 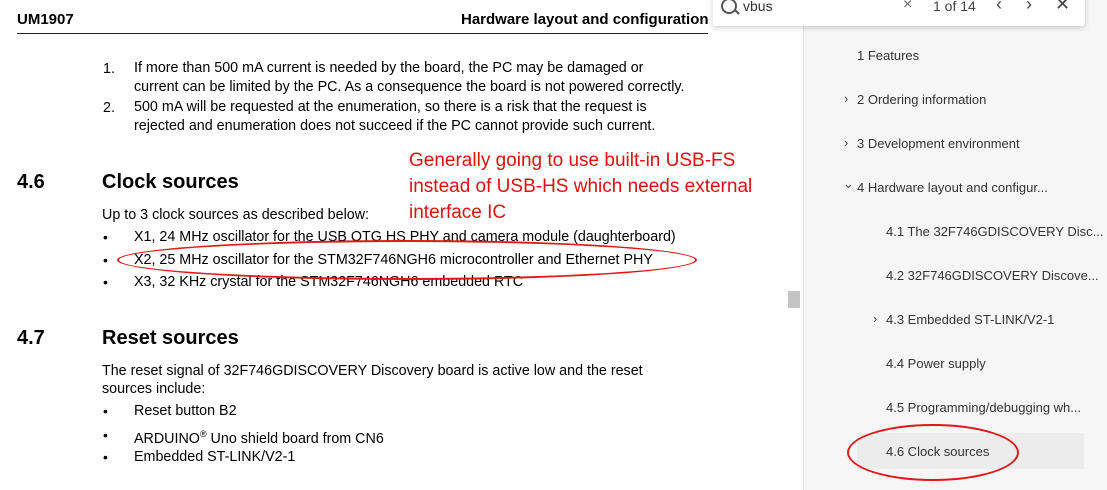 I want to click on running-header-title: Hardware layout and configuration, so click(x=585, y=19).